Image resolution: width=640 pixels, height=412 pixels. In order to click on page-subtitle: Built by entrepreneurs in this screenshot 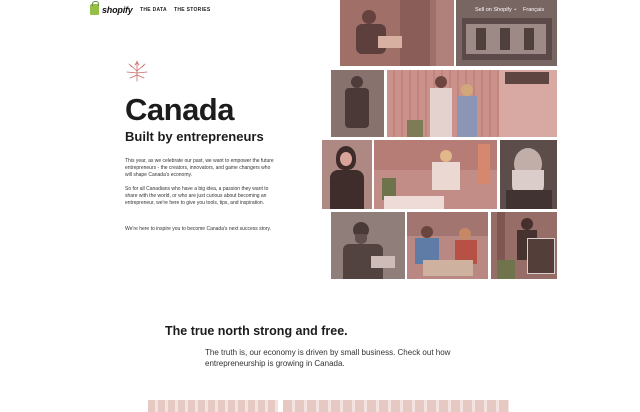, I will do `click(194, 136)`.